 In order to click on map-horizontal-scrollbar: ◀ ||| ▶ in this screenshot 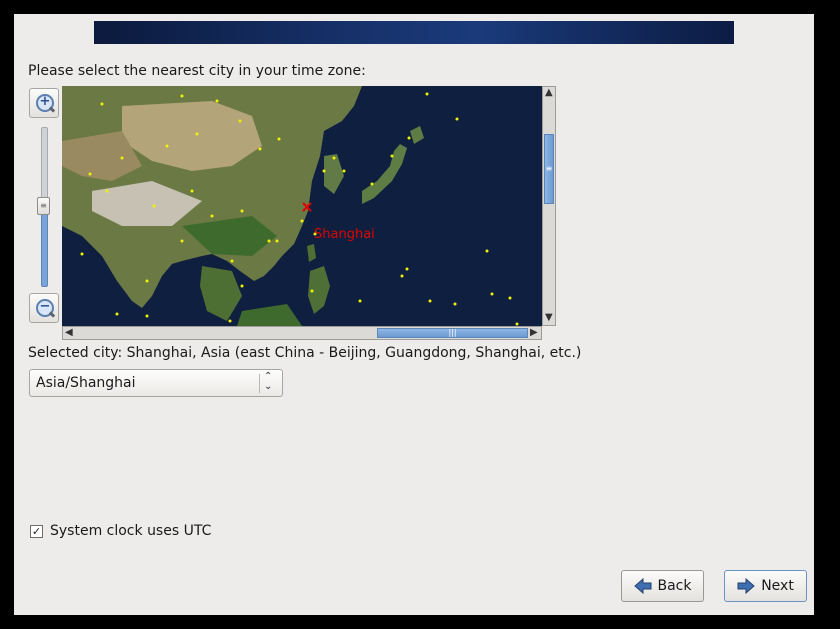, I will do `click(302, 333)`.